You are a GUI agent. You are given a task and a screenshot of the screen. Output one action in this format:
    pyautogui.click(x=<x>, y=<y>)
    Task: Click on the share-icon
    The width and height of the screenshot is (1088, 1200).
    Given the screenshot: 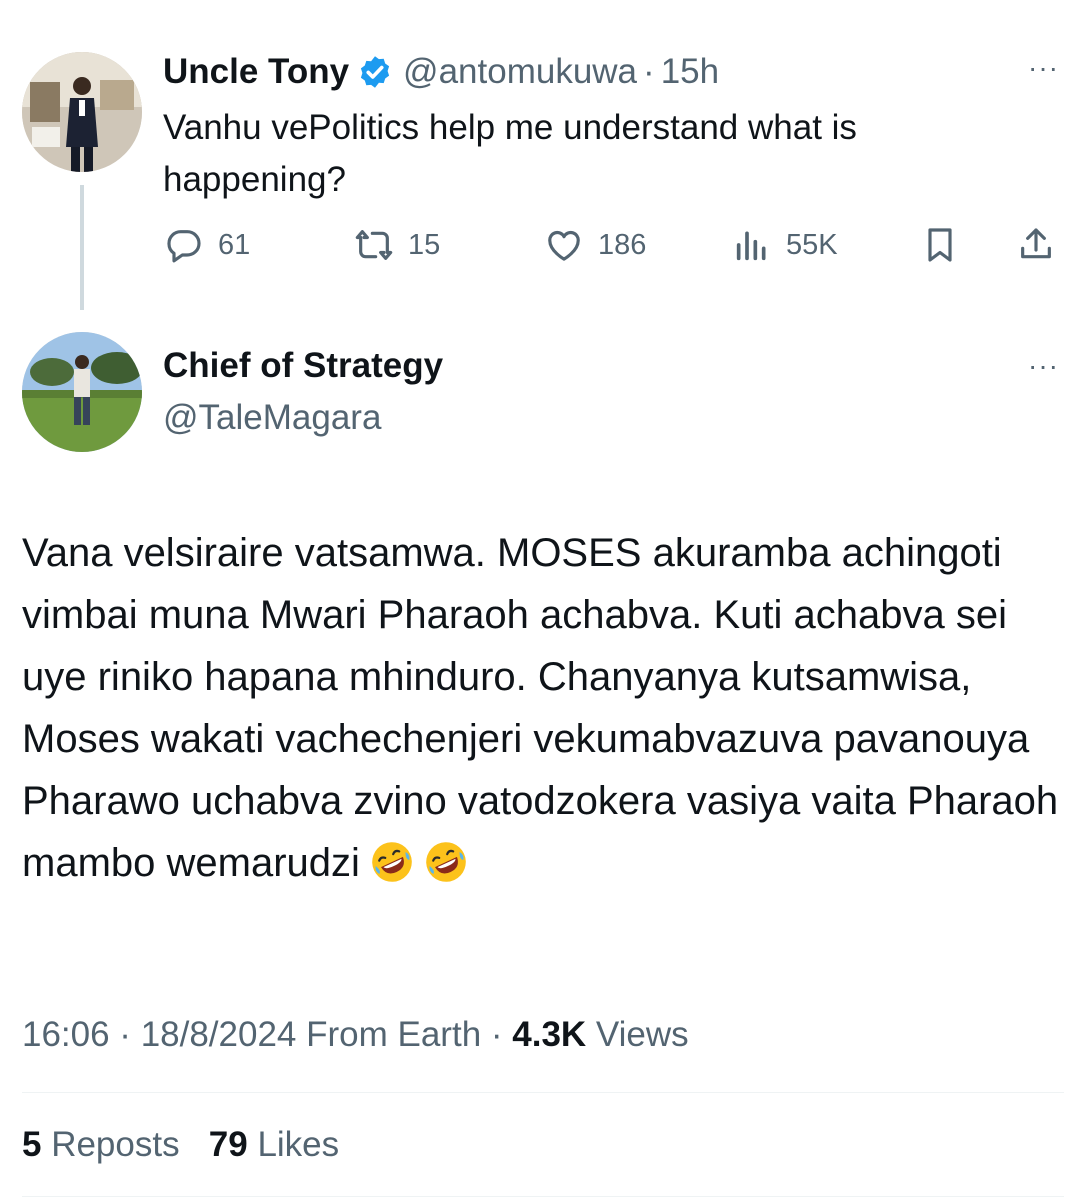 What is the action you would take?
    pyautogui.click(x=1036, y=243)
    